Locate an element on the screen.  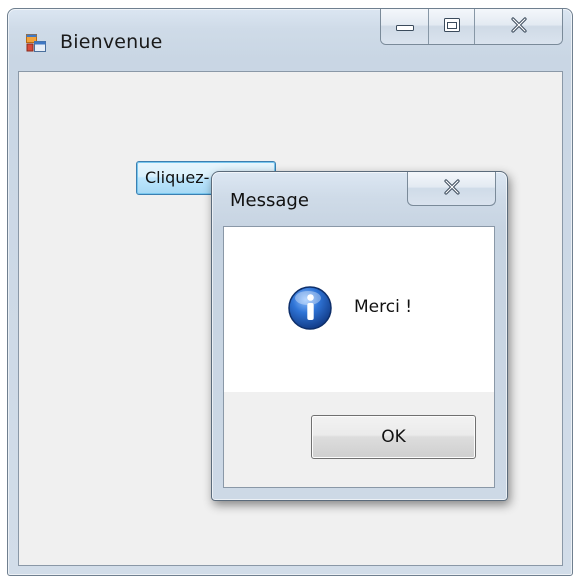
maximize-button is located at coordinates (452, 26).